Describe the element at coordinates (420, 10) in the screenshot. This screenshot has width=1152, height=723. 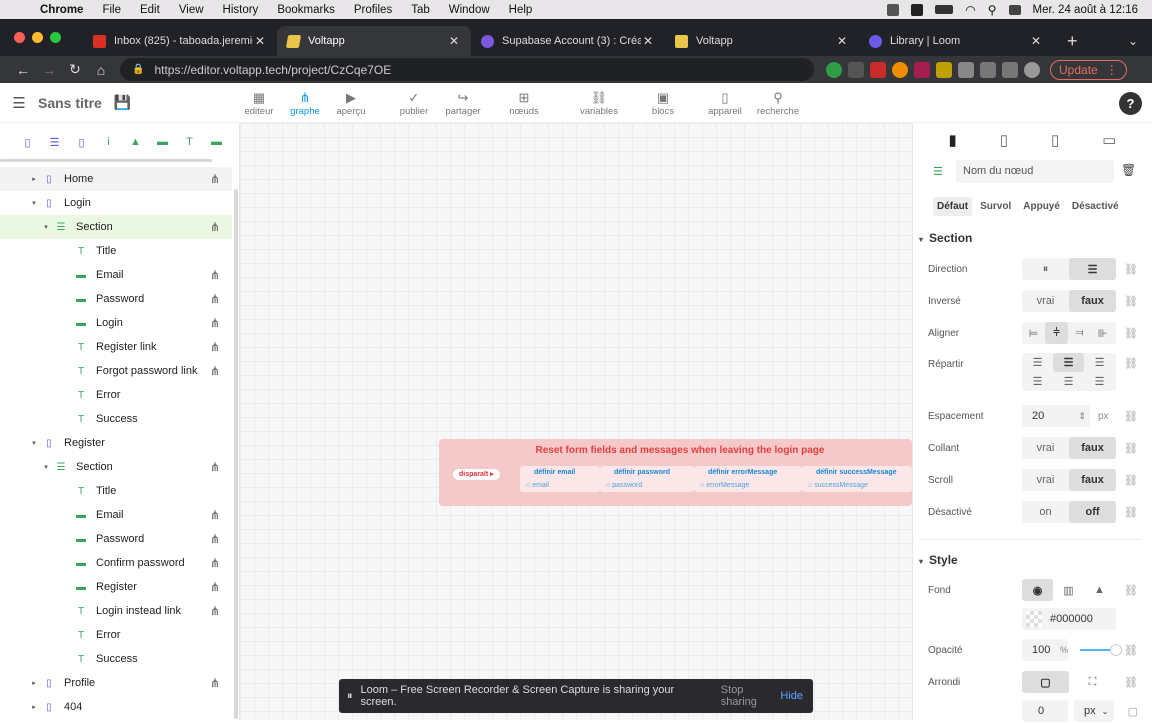
I see `menu-tab: Tab` at that location.